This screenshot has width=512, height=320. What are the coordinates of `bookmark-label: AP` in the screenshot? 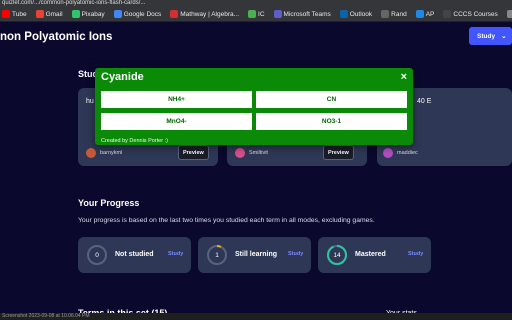 It's located at (430, 14).